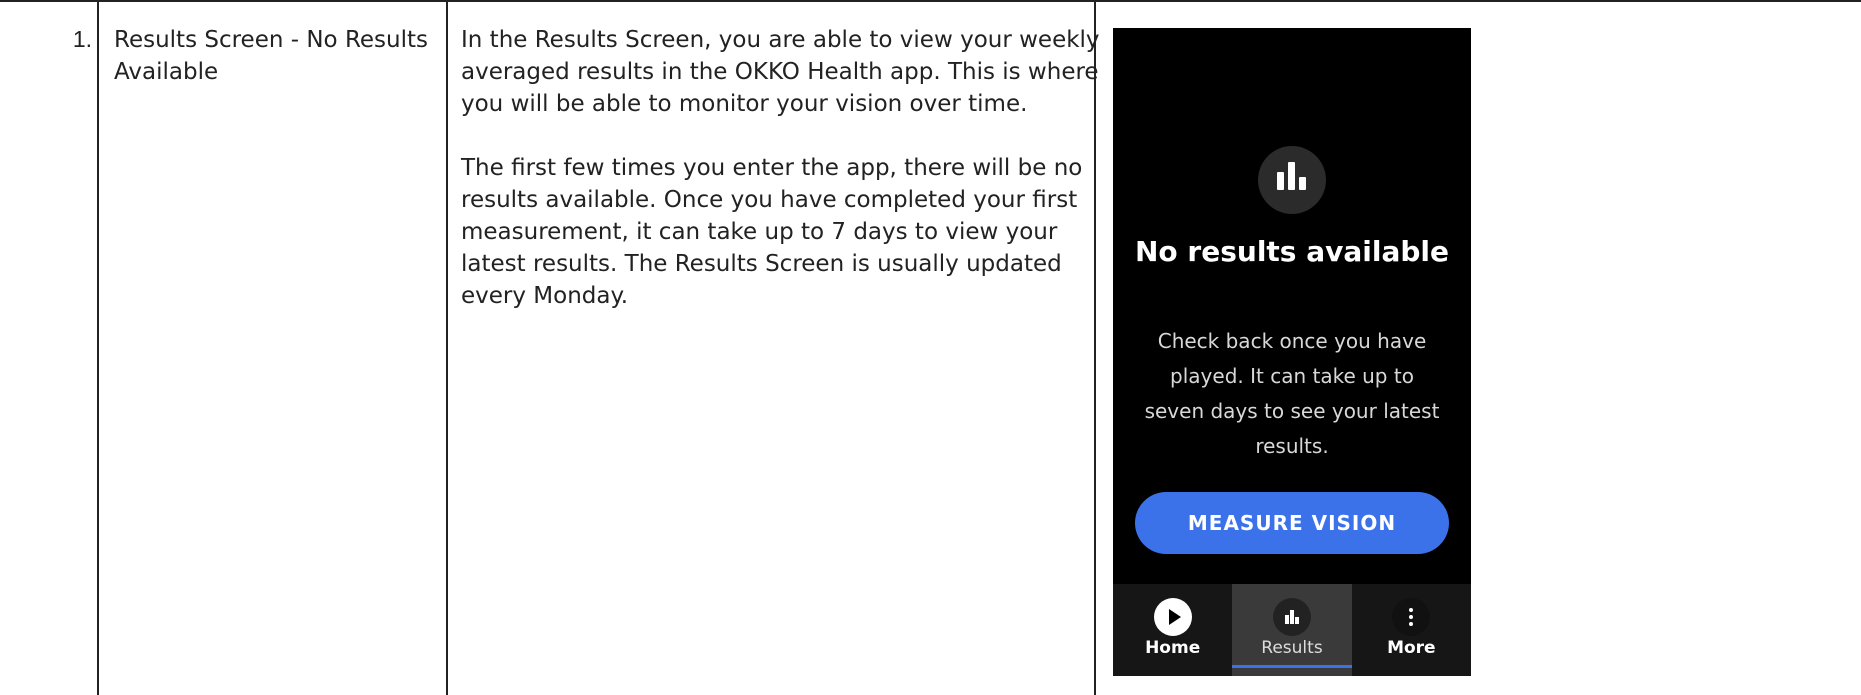  I want to click on empty-state-title: No results available, so click(1292, 251).